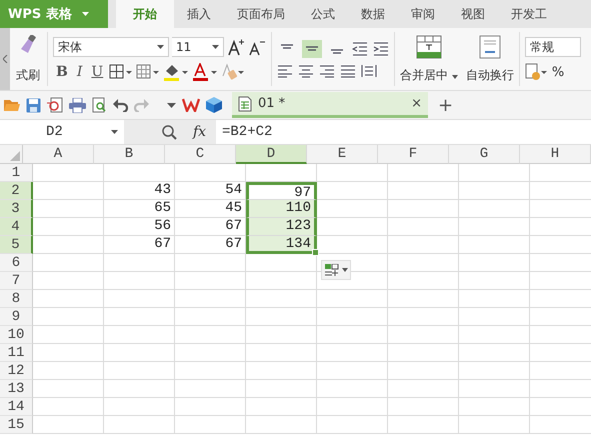  I want to click on bold-button: B, so click(62, 72).